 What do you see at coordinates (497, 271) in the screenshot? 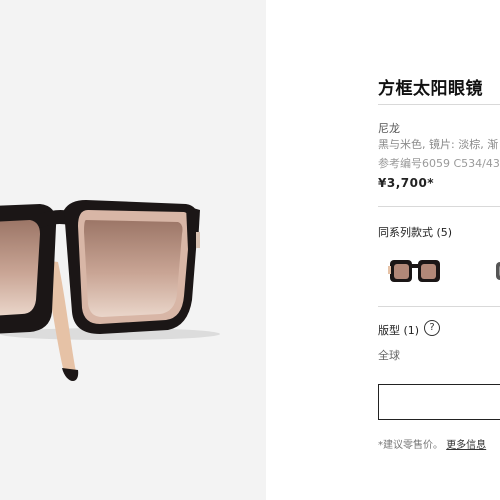
I see `series-thumbnail-next` at bounding box center [497, 271].